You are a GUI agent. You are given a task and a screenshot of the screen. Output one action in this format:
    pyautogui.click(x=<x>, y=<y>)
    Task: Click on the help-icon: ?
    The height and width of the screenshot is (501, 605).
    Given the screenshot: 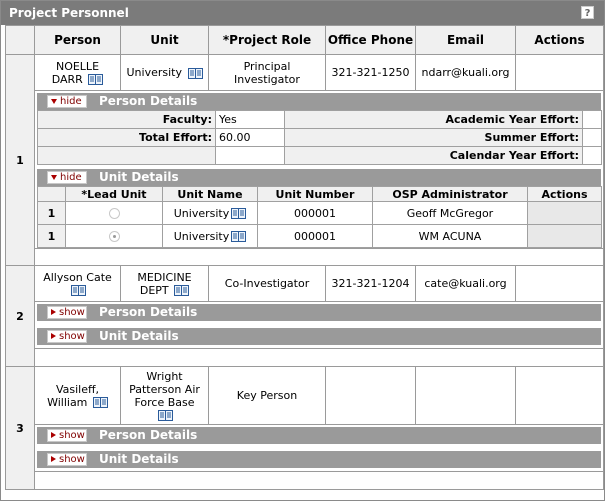 What is the action you would take?
    pyautogui.click(x=587, y=12)
    